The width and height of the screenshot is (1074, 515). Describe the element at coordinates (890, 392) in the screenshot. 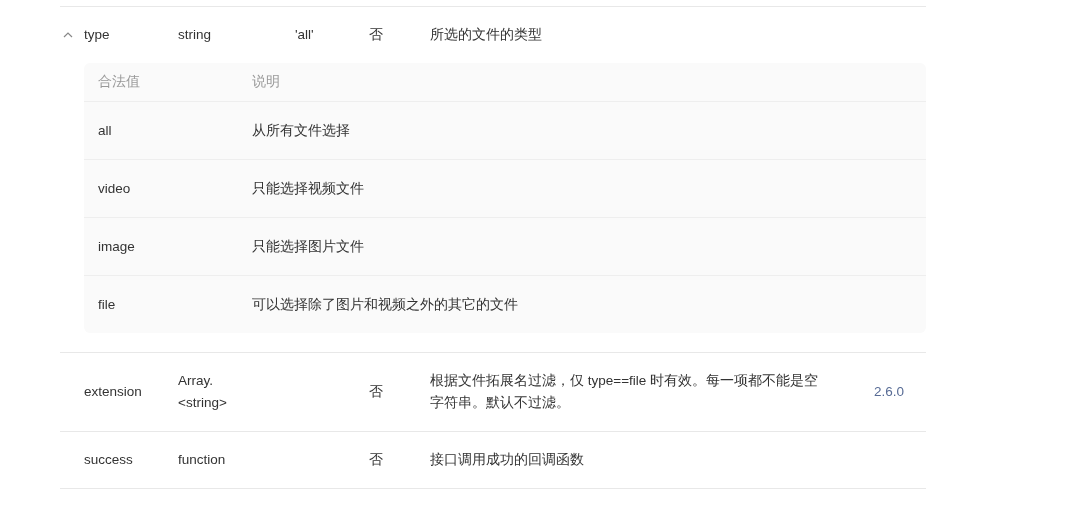

I see `param-version: 2.6.0` at that location.